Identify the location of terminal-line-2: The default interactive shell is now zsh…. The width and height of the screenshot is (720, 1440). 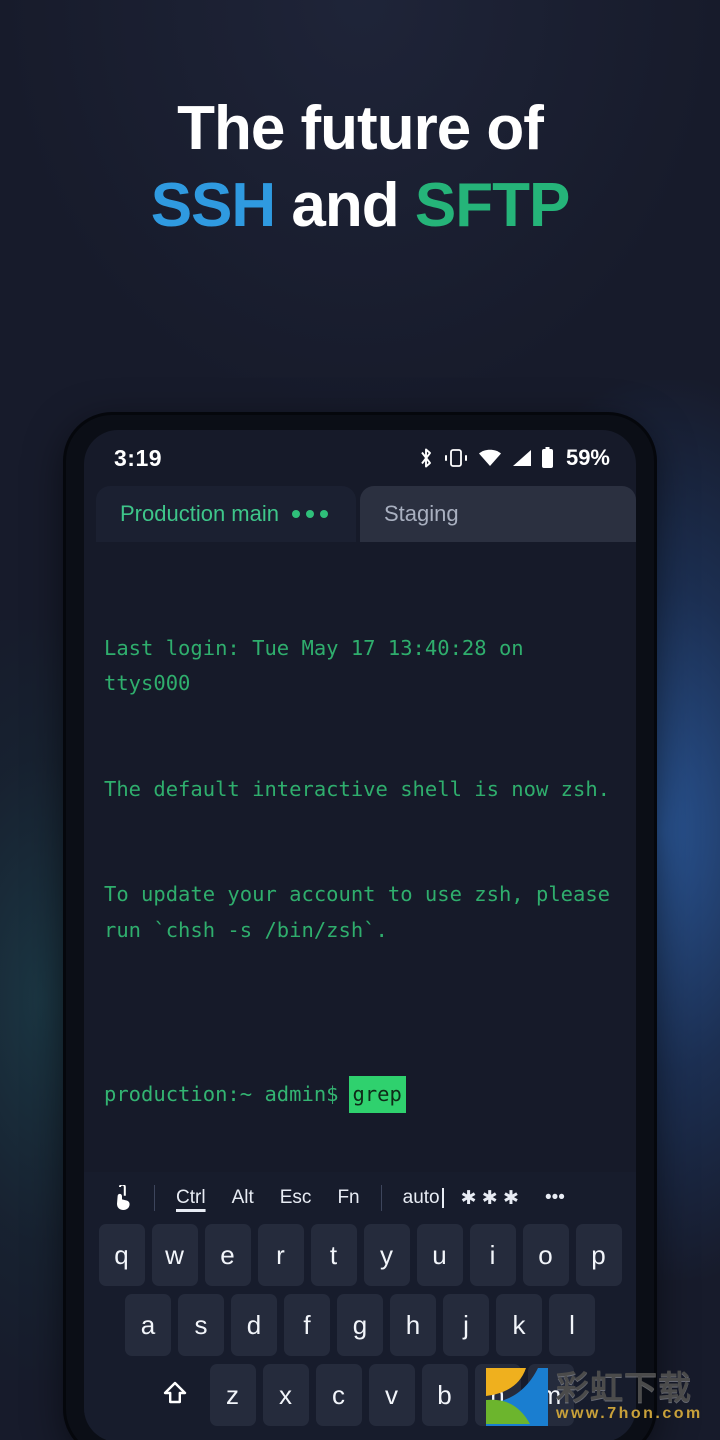
(357, 788).